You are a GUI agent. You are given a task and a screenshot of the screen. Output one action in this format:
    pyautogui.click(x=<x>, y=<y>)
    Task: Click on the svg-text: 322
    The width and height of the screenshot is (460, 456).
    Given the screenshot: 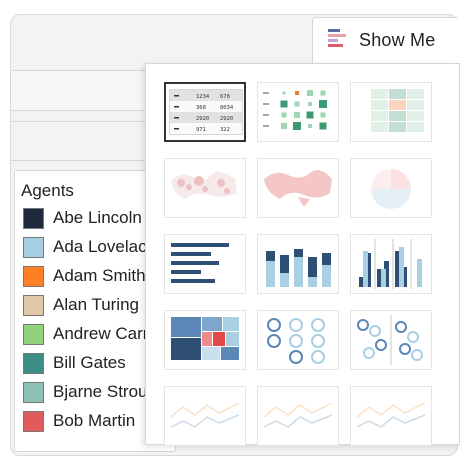 What is the action you would take?
    pyautogui.click(x=225, y=130)
    